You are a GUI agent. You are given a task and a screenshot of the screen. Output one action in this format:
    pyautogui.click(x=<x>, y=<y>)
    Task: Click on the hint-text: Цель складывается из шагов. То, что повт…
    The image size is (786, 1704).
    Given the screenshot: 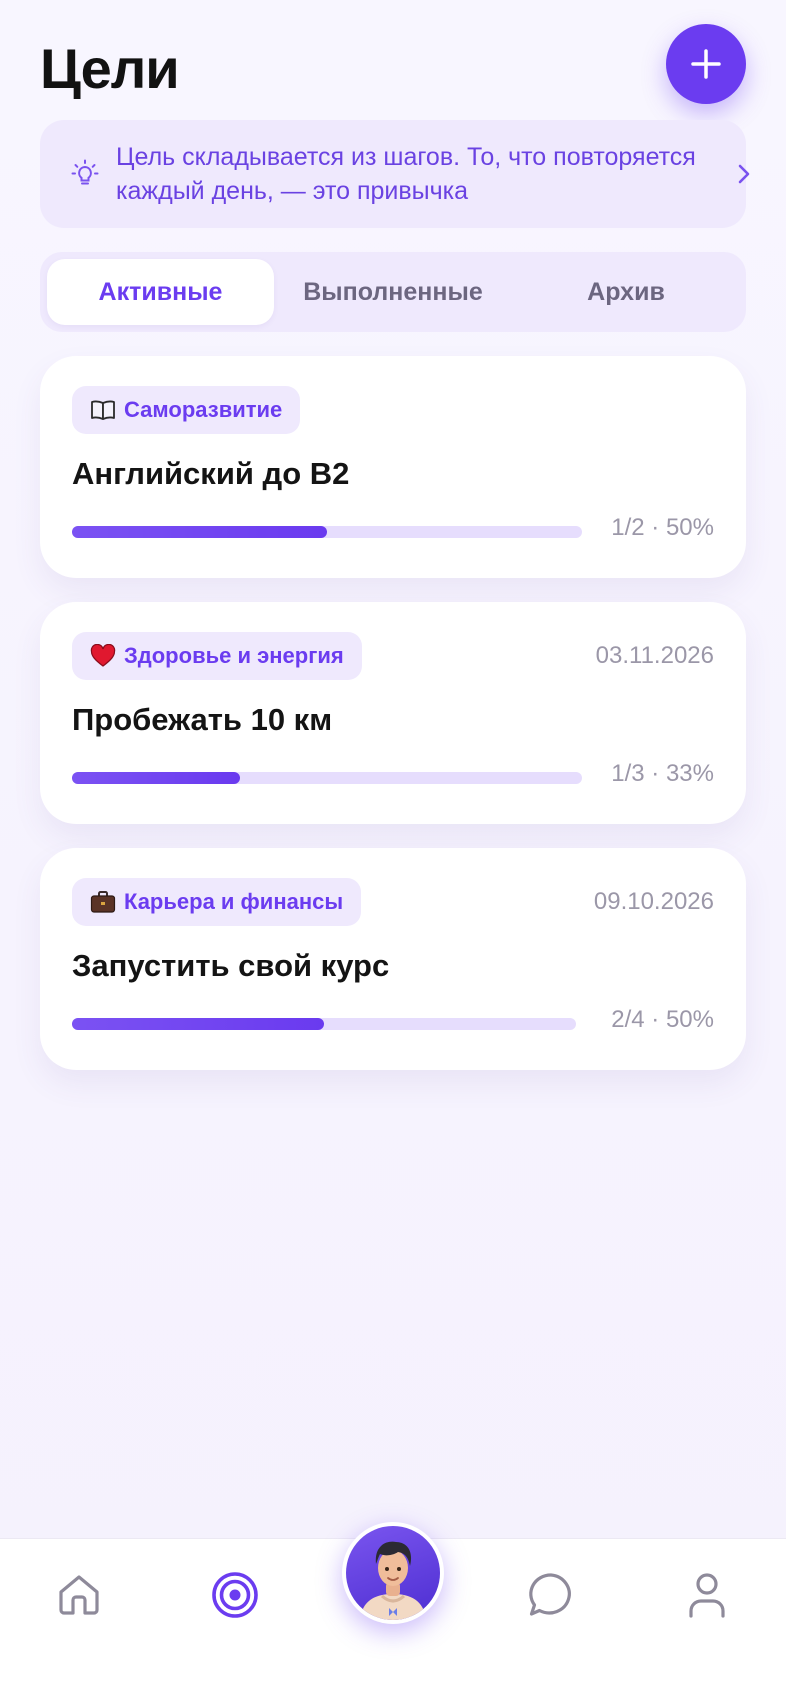 What is the action you would take?
    pyautogui.click(x=406, y=174)
    